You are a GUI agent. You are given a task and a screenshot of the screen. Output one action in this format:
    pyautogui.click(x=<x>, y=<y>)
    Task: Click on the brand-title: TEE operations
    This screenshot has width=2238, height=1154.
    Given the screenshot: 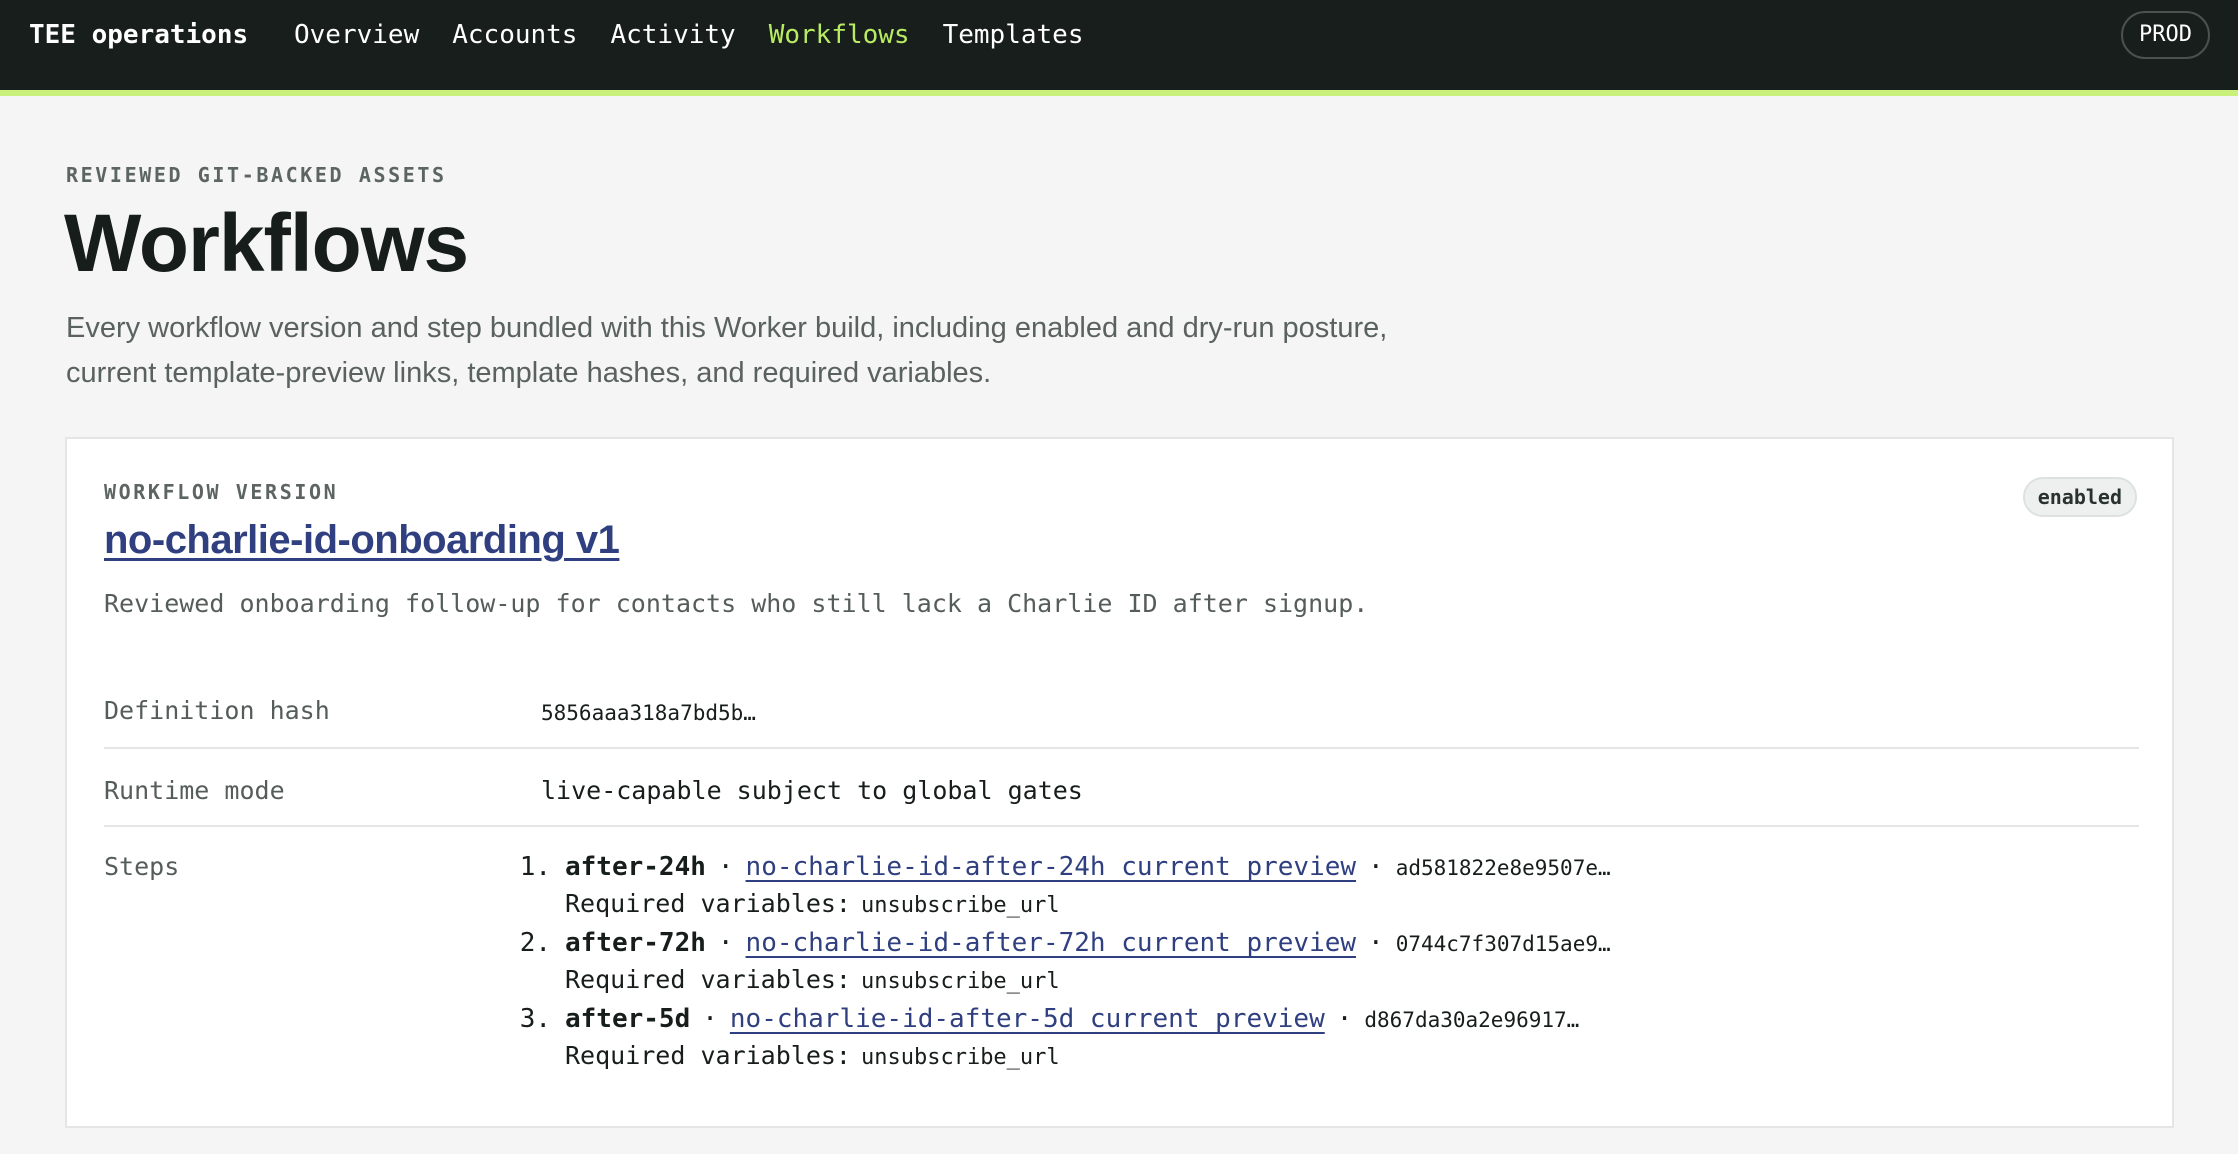 What is the action you would take?
    pyautogui.click(x=138, y=35)
    